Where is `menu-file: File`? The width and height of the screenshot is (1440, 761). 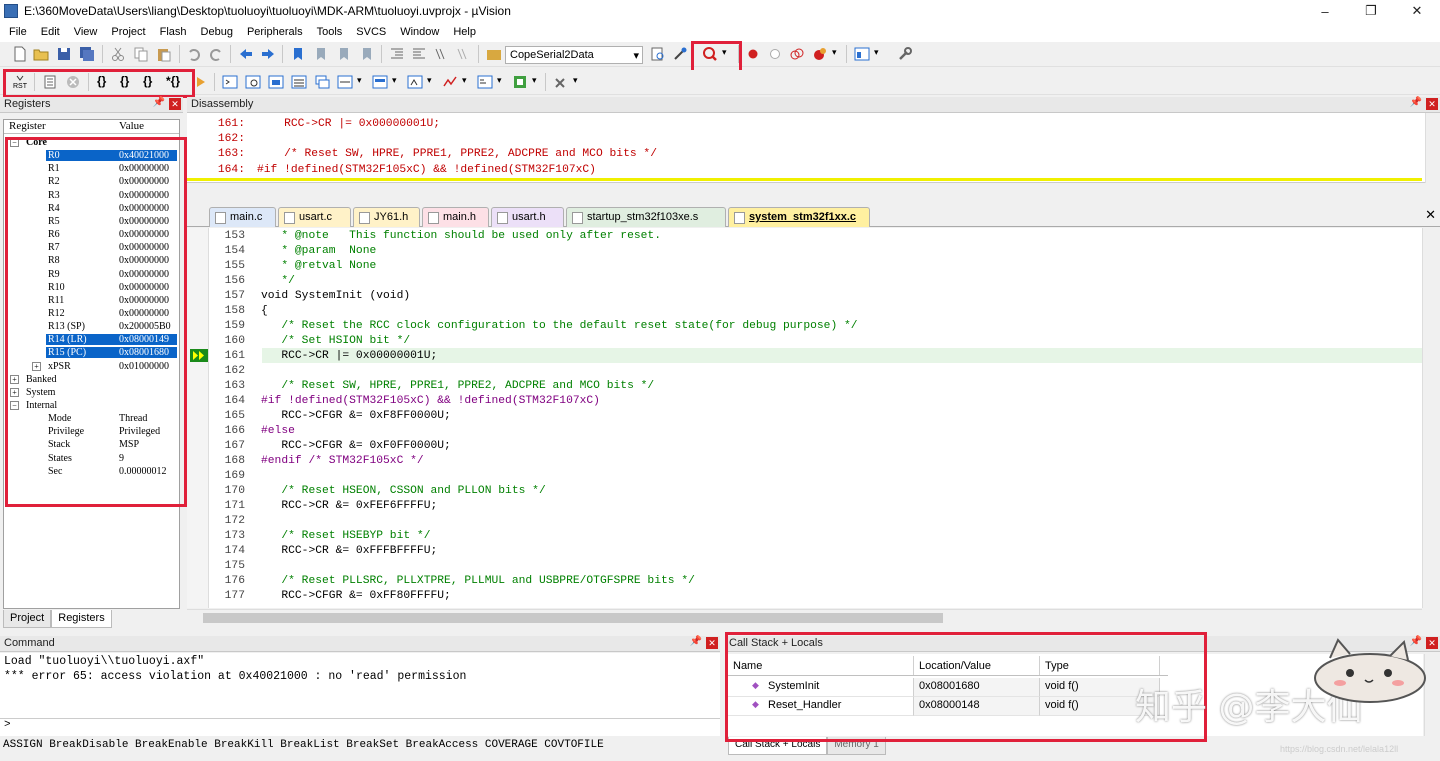 menu-file: File is located at coordinates (18, 32).